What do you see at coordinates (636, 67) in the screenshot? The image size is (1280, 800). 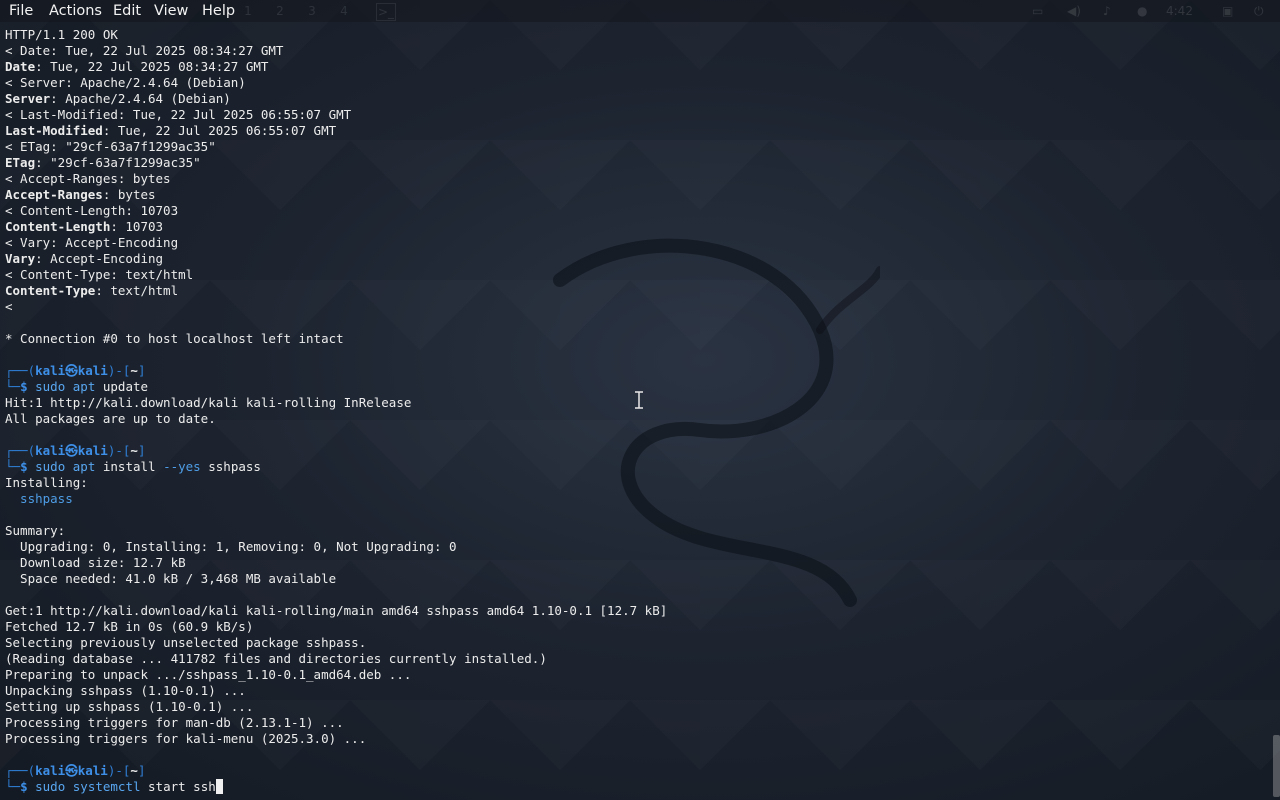 I see `terminal-line: Date: Tue, 22 Jul 2025 08:34:27 GMT` at bounding box center [636, 67].